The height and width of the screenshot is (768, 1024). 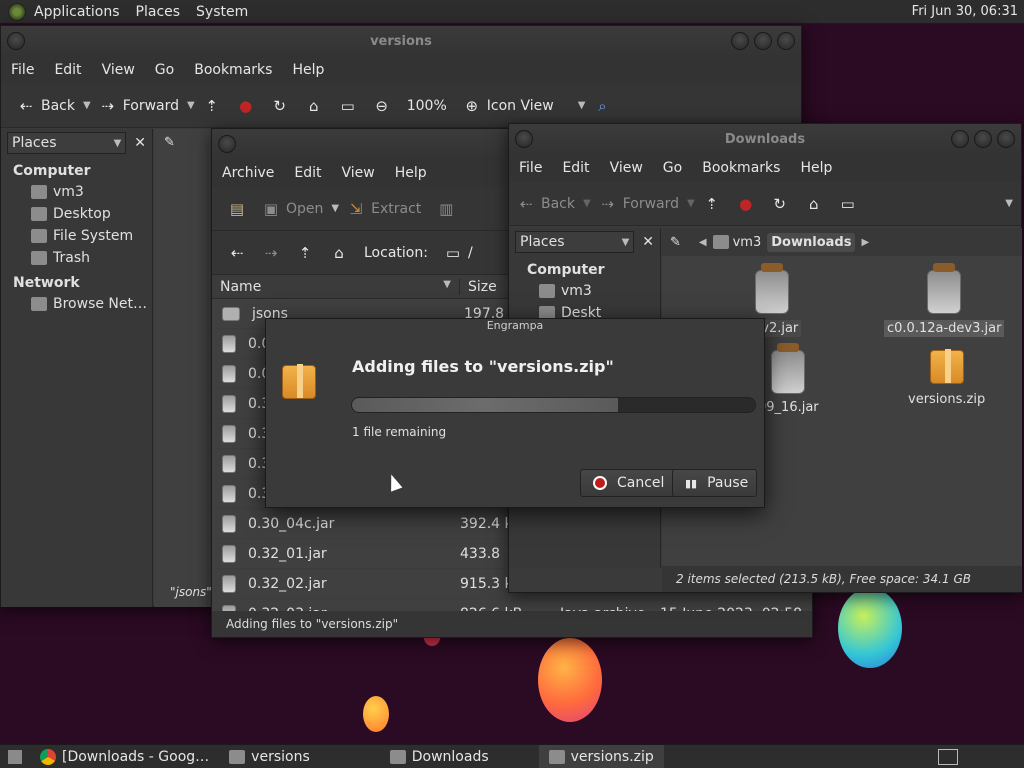 What do you see at coordinates (17, 11) in the screenshot?
I see `distro-logo-icon` at bounding box center [17, 11].